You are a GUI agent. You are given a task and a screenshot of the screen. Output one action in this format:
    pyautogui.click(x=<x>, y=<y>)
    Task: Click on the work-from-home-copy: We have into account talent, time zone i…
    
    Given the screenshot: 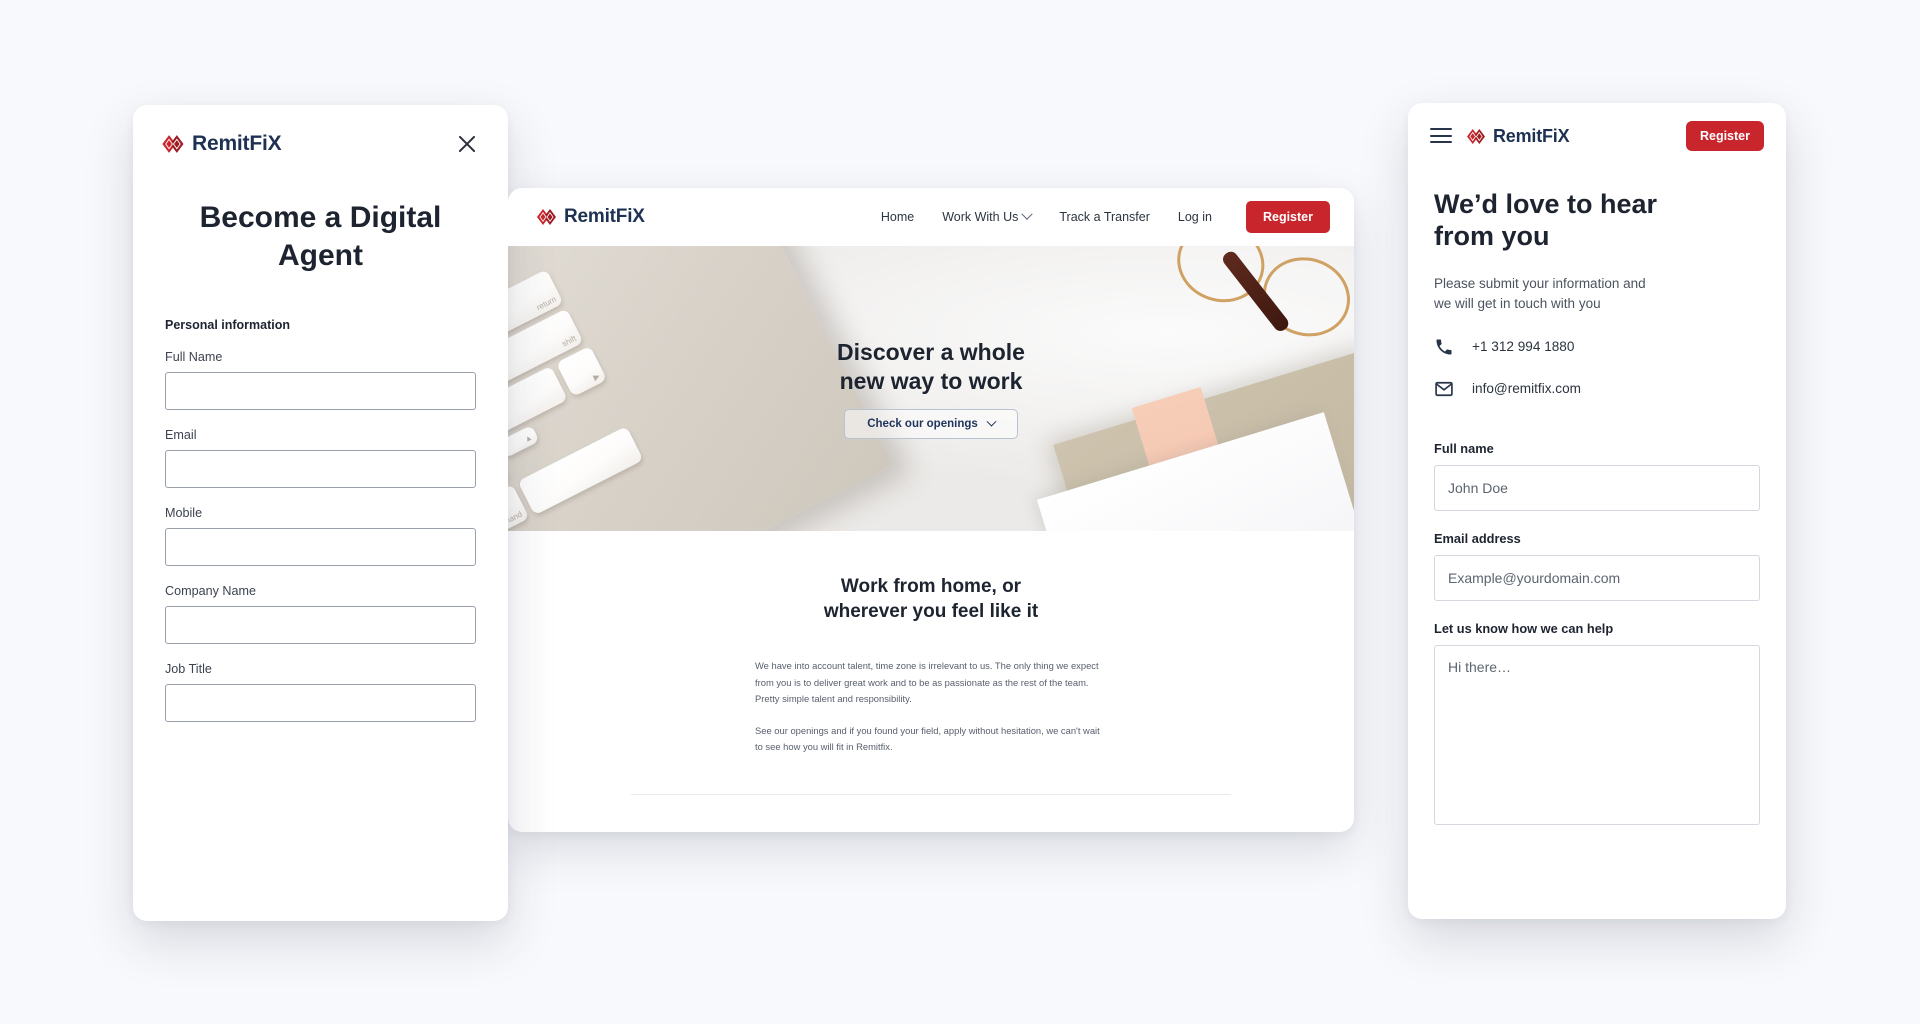 What is the action you would take?
    pyautogui.click(x=931, y=706)
    